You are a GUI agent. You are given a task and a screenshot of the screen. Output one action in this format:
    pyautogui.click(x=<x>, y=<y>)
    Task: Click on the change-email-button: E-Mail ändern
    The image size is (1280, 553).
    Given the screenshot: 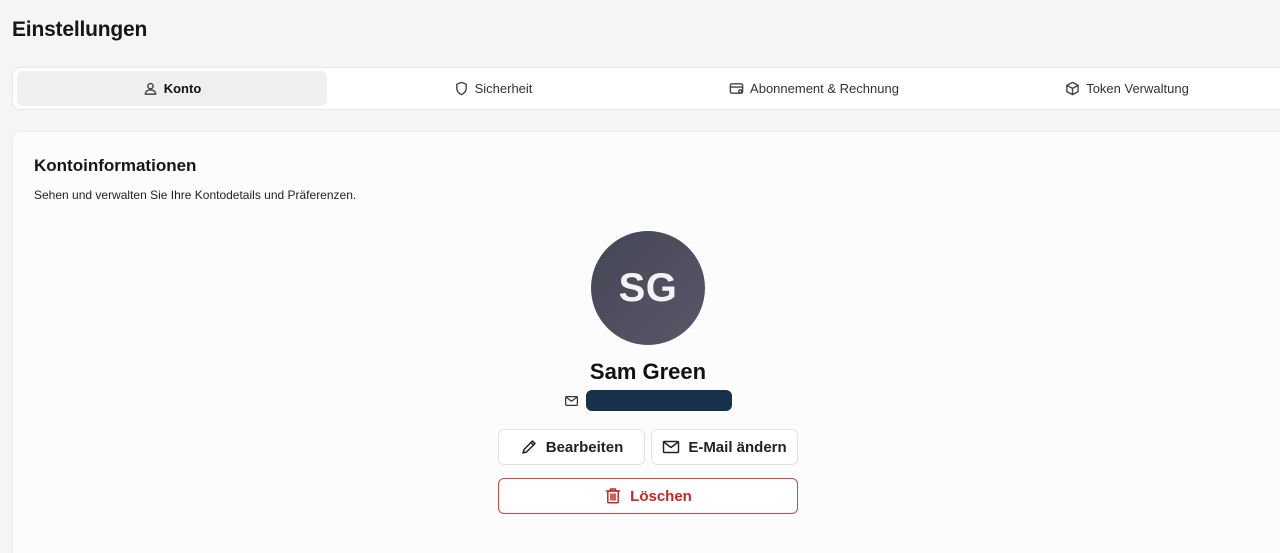 What is the action you would take?
    pyautogui.click(x=724, y=447)
    